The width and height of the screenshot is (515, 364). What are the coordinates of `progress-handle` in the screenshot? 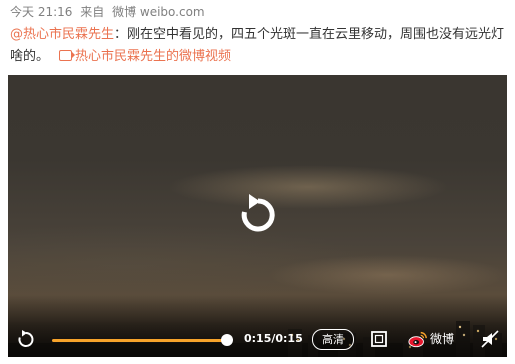 It's located at (227, 340).